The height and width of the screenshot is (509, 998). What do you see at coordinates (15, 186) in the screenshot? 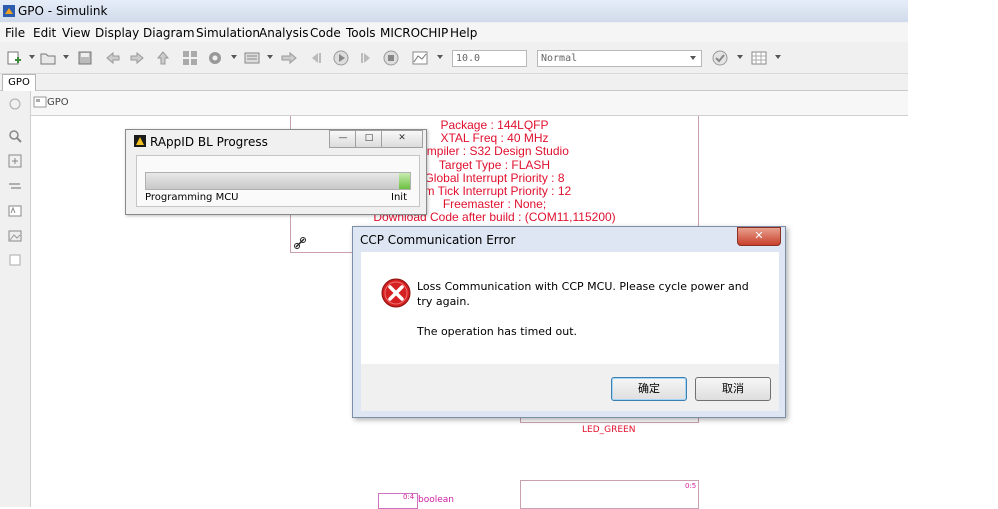
I see `arrows-icon` at bounding box center [15, 186].